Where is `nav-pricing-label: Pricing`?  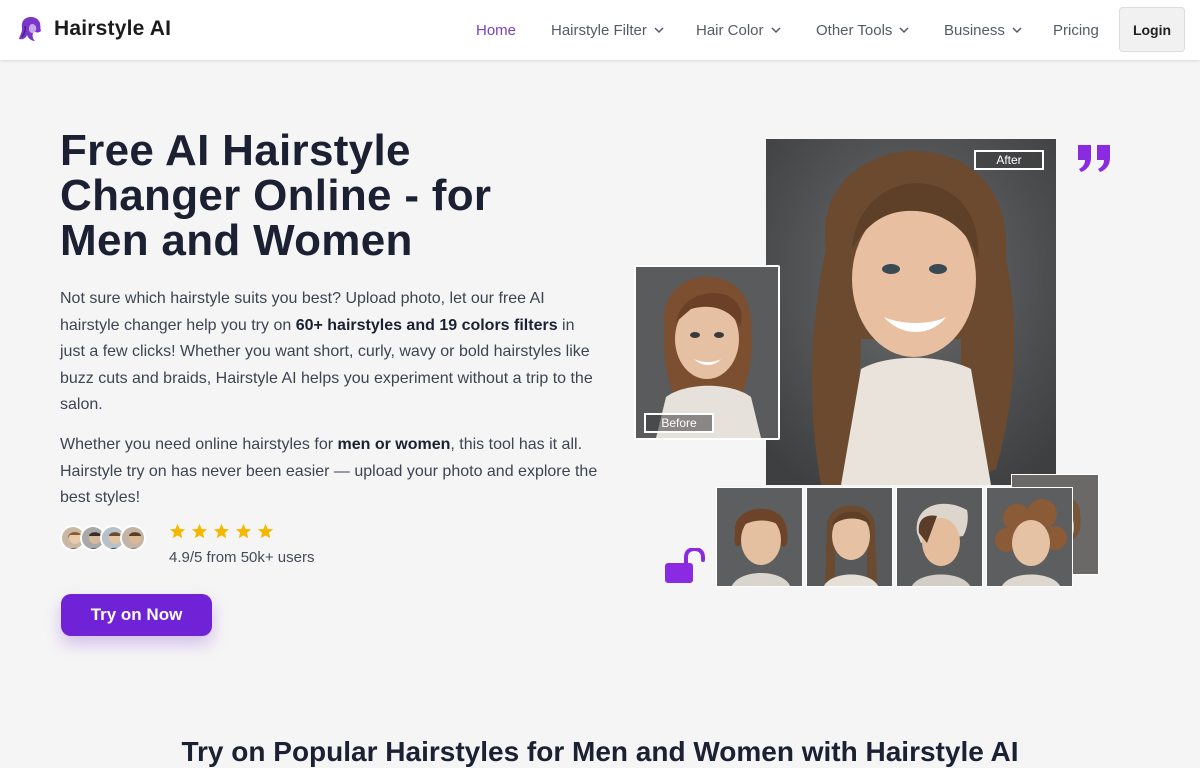 nav-pricing-label: Pricing is located at coordinates (1076, 30).